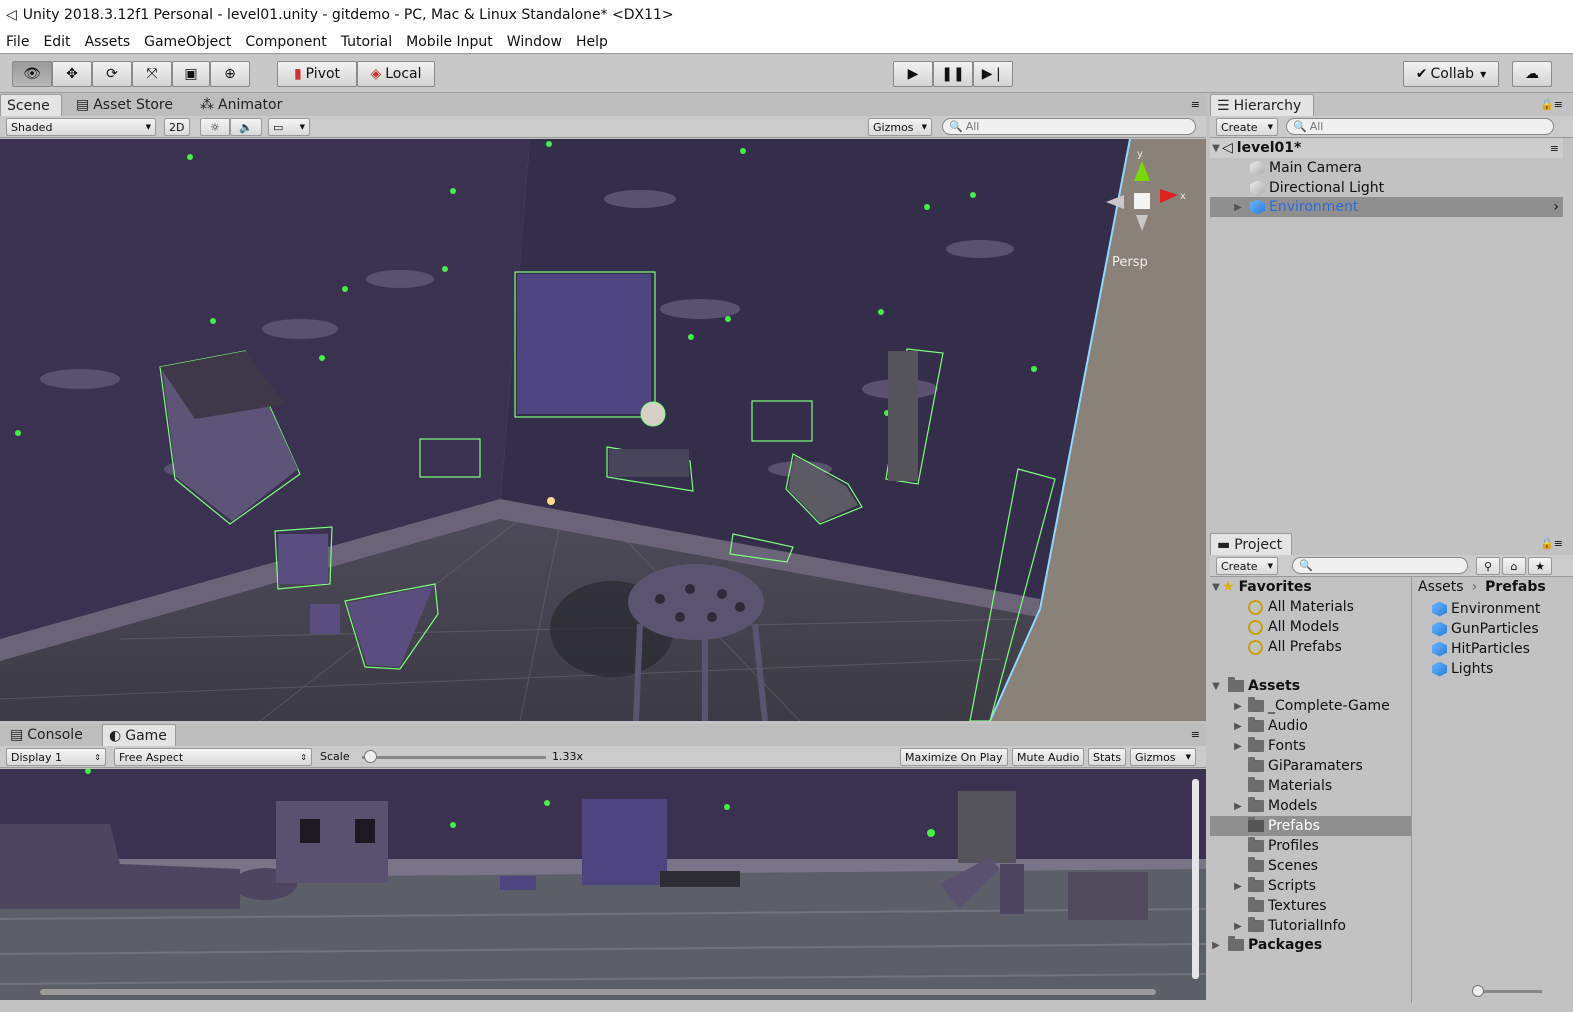  What do you see at coordinates (1251, 544) in the screenshot?
I see `tab-project: ▬ Project` at bounding box center [1251, 544].